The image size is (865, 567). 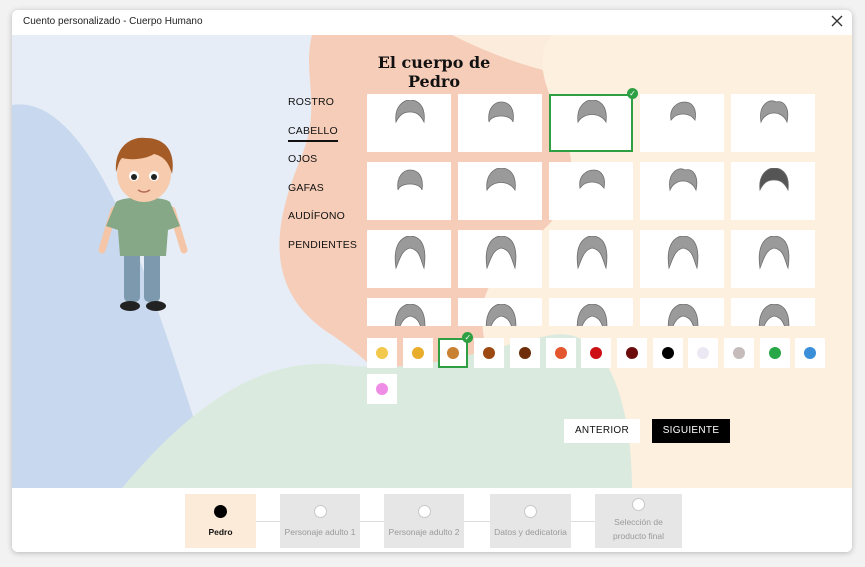 What do you see at coordinates (113, 21) in the screenshot?
I see `window-title: Cuento personalizado - Cuerpo Humano` at bounding box center [113, 21].